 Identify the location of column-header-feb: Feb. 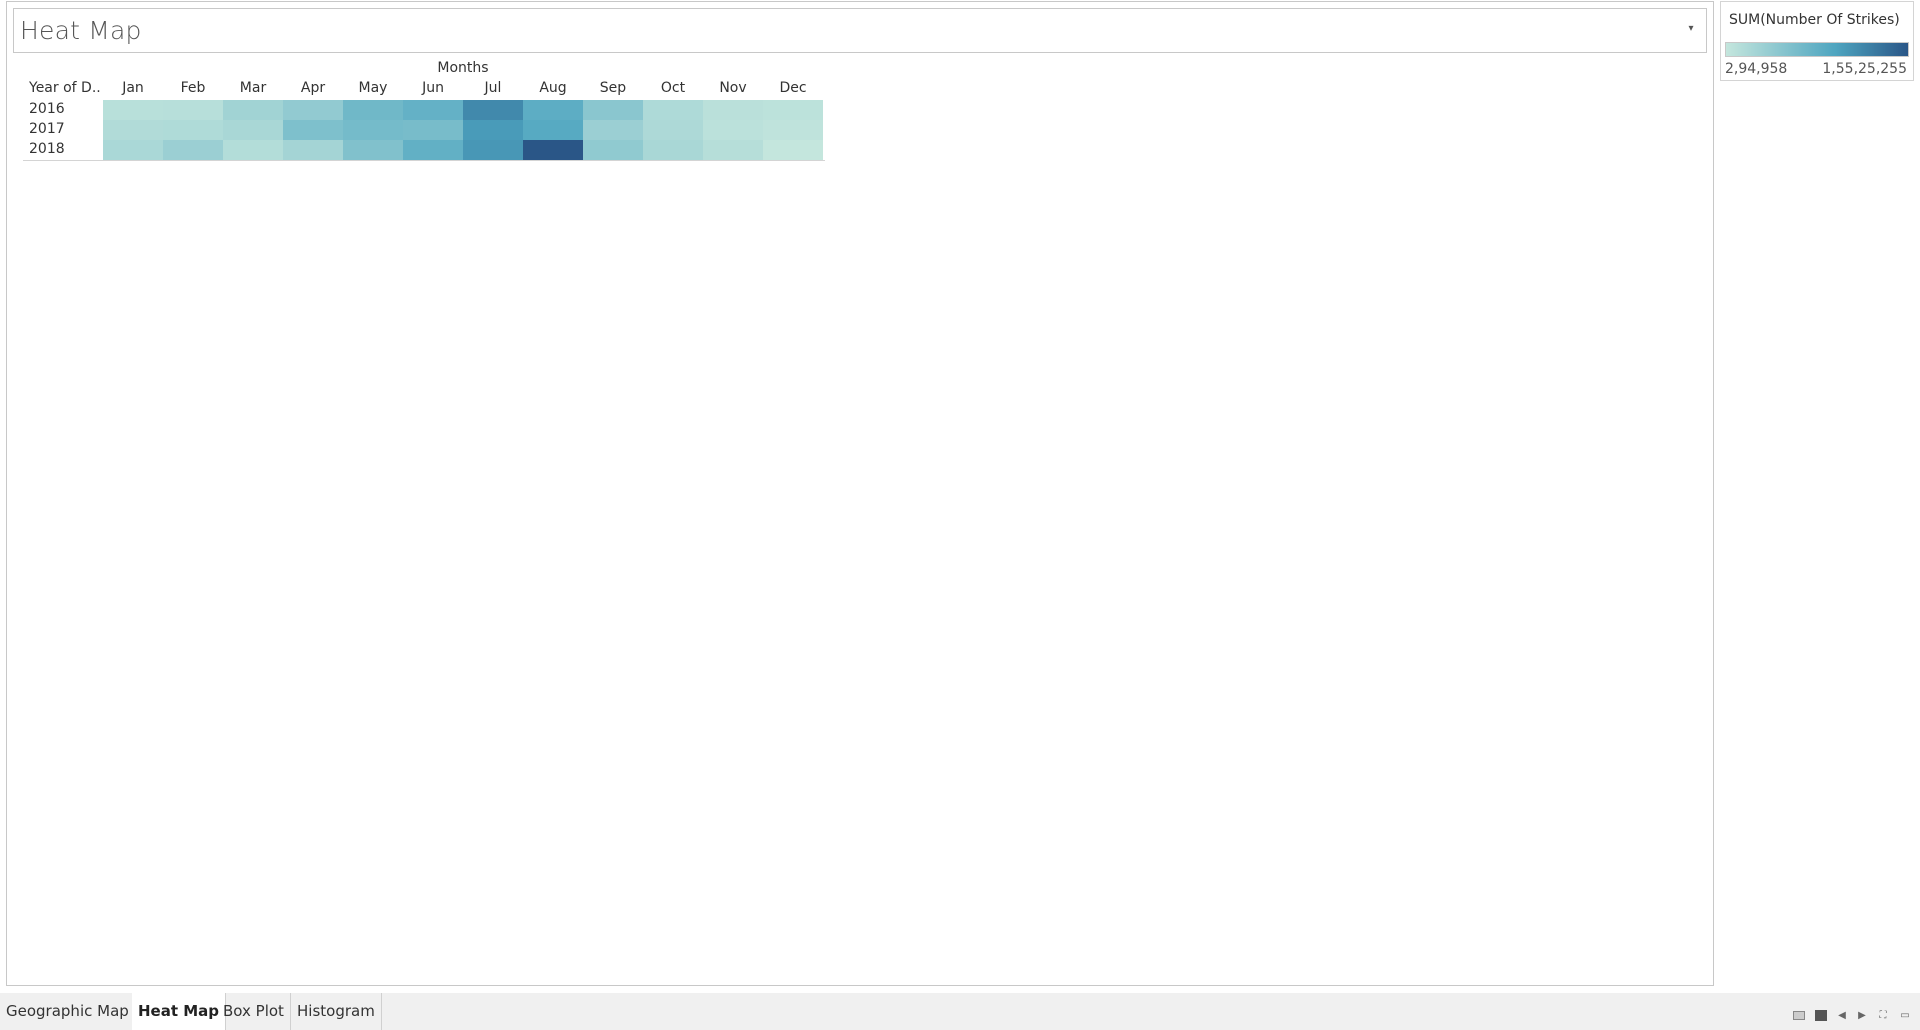
(193, 88).